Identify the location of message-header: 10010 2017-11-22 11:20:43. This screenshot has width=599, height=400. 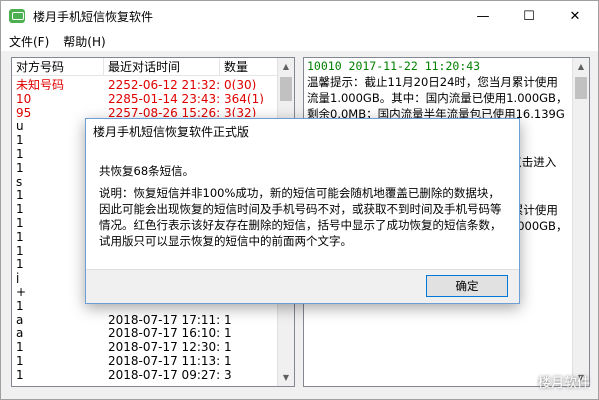
(394, 66).